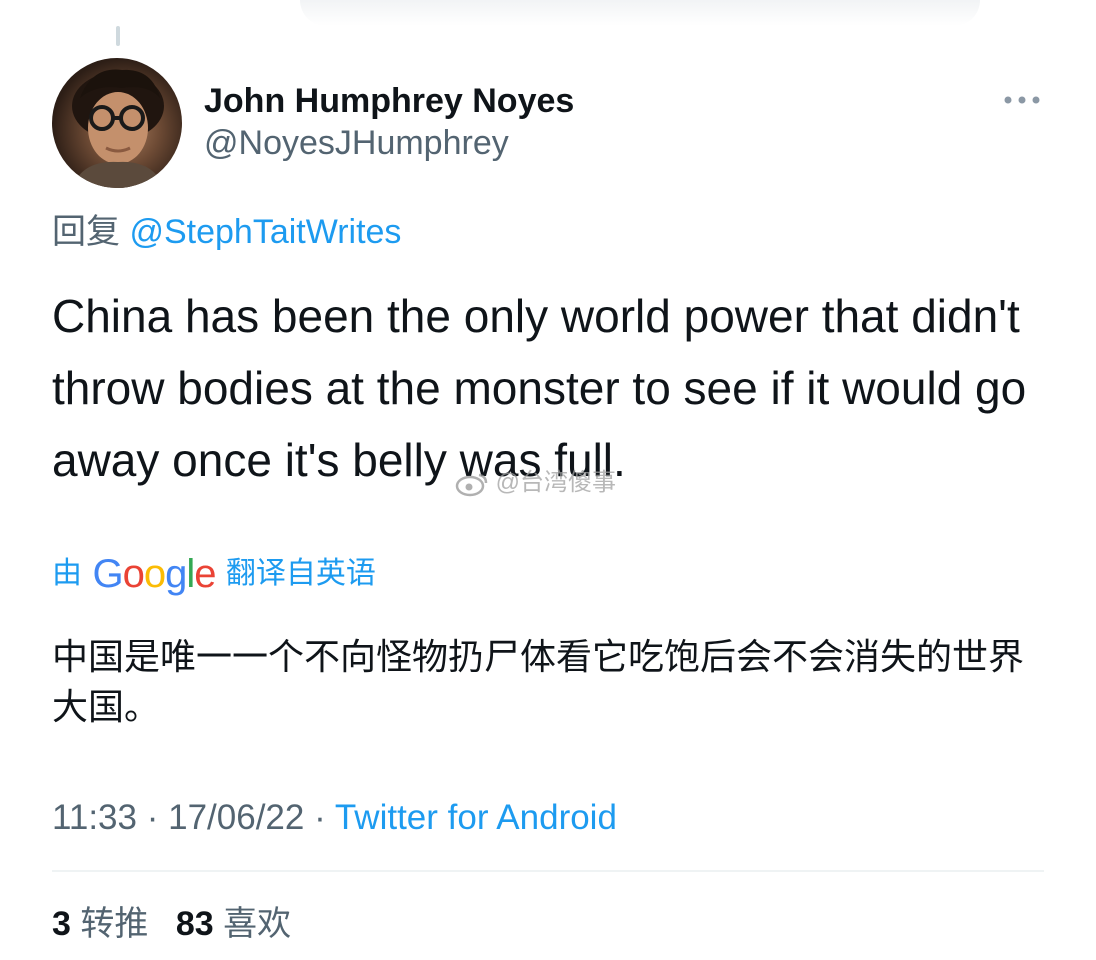 This screenshot has height=960, width=1096. Describe the element at coordinates (476, 817) in the screenshot. I see `tweet-source-link: Twitter for Android` at that location.